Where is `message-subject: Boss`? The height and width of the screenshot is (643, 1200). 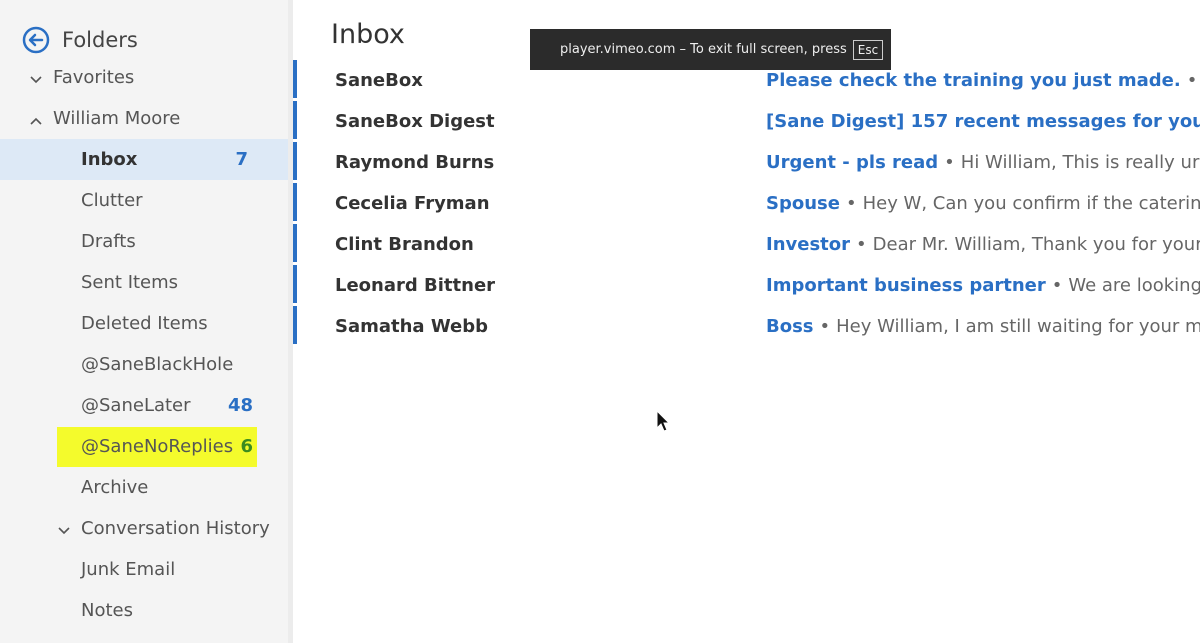 message-subject: Boss is located at coordinates (790, 326).